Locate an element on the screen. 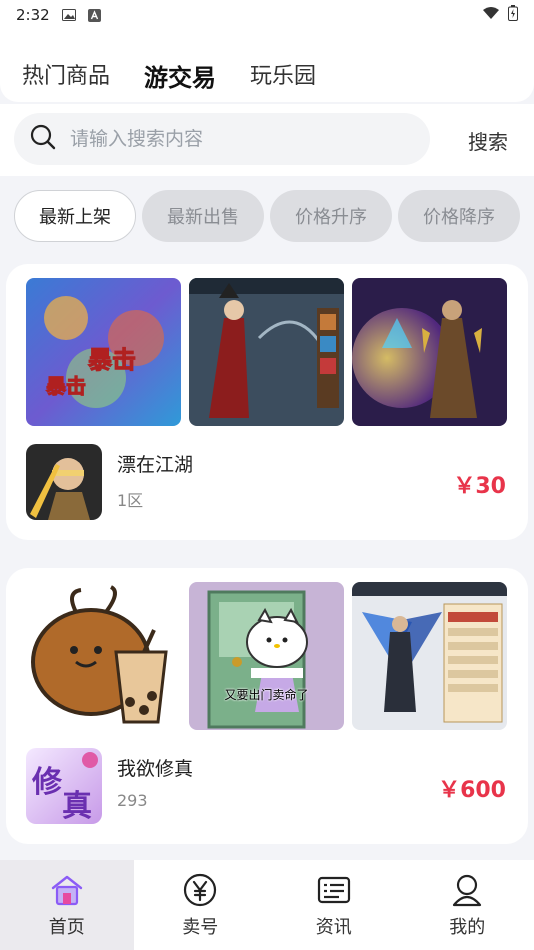 The width and height of the screenshot is (534, 950). nav-sell-account: 卖号 is located at coordinates (201, 905).